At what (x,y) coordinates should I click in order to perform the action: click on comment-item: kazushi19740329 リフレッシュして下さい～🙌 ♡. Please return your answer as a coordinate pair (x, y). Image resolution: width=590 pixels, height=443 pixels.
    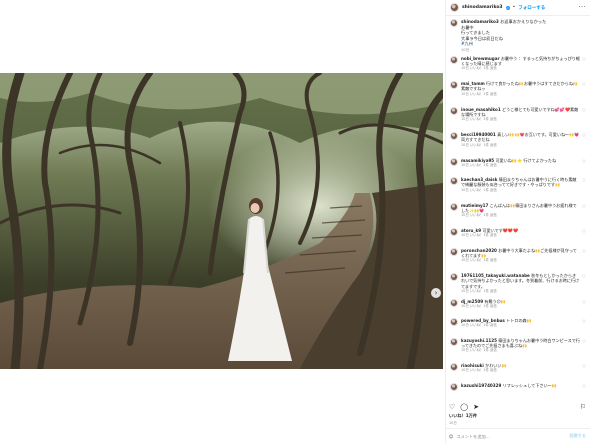
    Looking at the image, I should click on (518, 387).